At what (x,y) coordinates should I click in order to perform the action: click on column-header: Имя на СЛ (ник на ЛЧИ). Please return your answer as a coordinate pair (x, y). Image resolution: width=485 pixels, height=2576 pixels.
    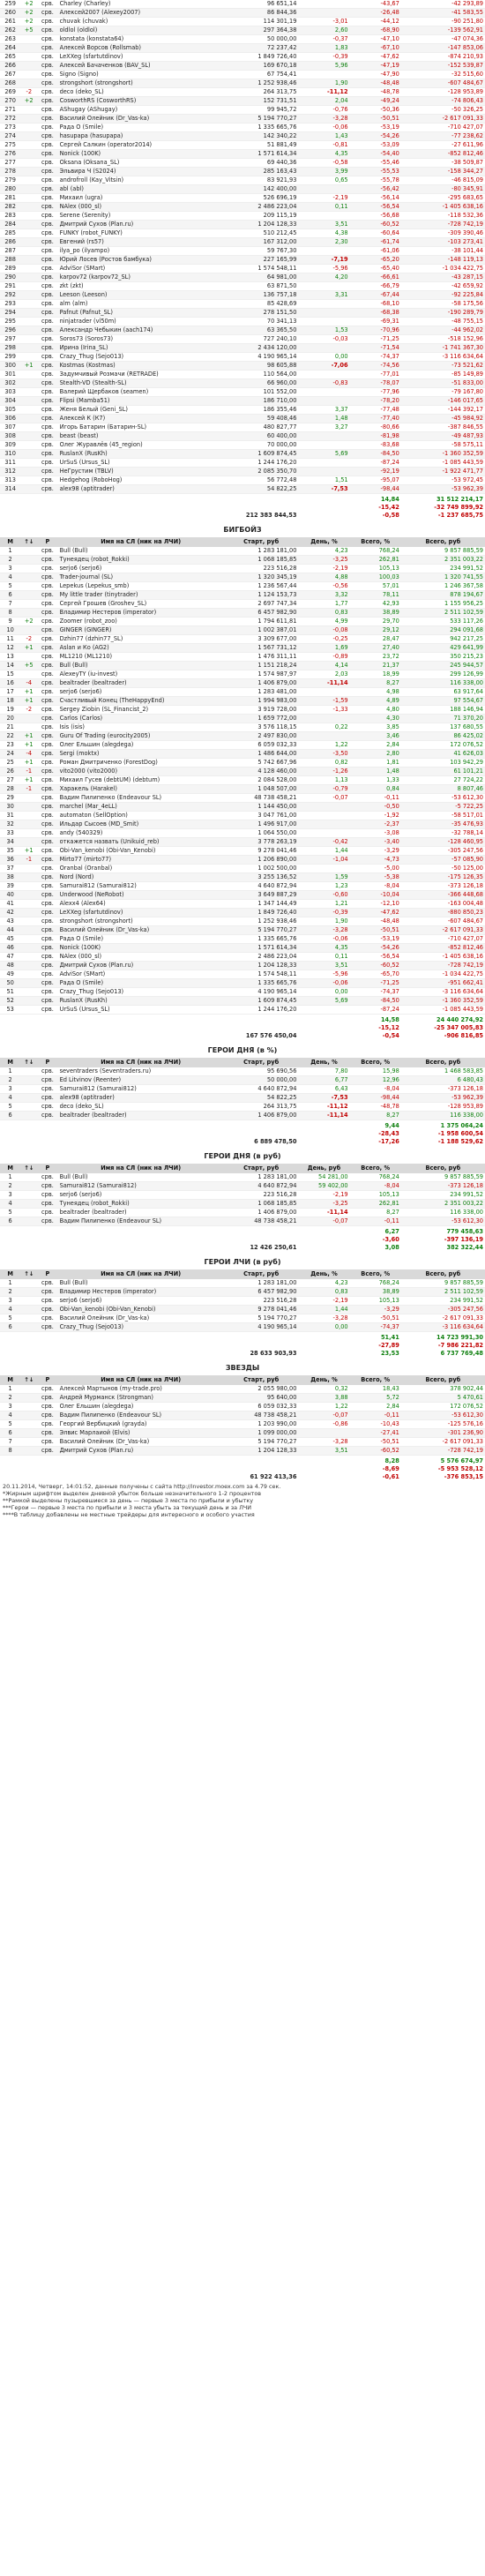
    Looking at the image, I should click on (140, 1274).